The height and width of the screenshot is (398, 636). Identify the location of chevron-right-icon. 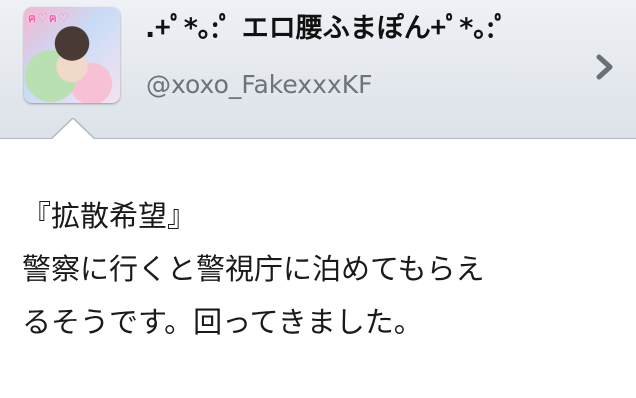
(605, 67).